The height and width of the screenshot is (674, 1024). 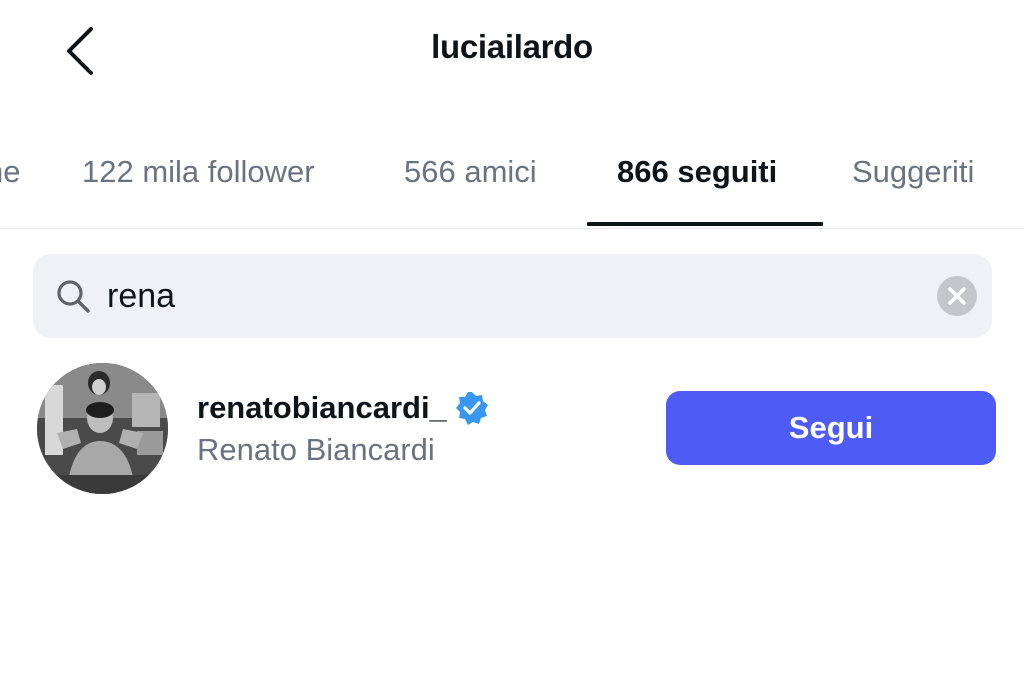 I want to click on tab-following: 866 seguiti, so click(x=697, y=172).